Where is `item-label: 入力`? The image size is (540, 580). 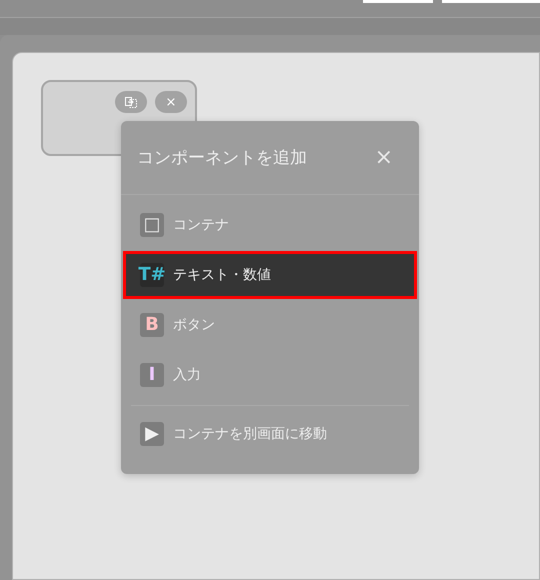 item-label: 入力 is located at coordinates (187, 375).